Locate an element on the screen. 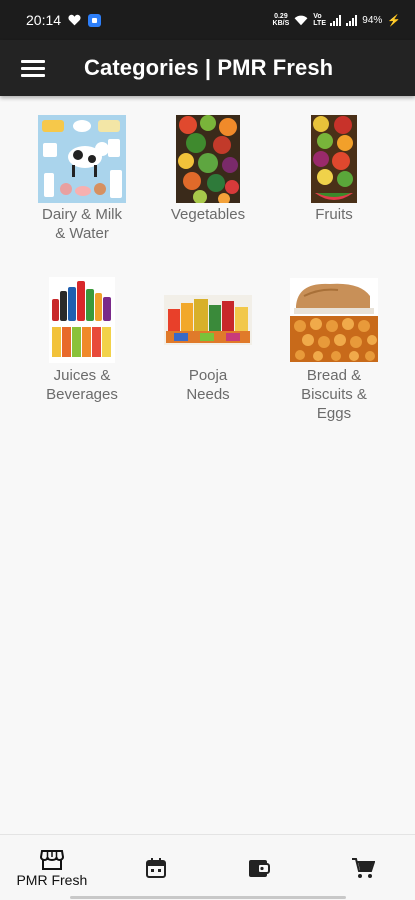 The image size is (415, 900). category-juices-beverages: Juices & Beverages is located at coordinates (82, 349).